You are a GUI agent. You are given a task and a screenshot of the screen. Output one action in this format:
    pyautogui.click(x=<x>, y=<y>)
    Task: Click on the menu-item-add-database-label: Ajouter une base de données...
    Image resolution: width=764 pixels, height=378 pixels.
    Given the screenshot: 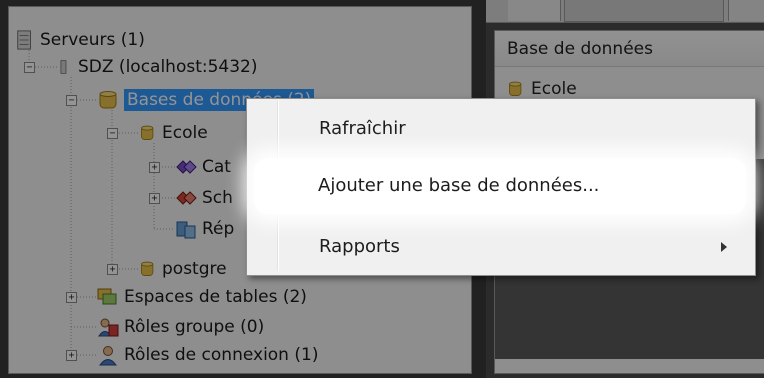 What is the action you would take?
    pyautogui.click(x=459, y=185)
    